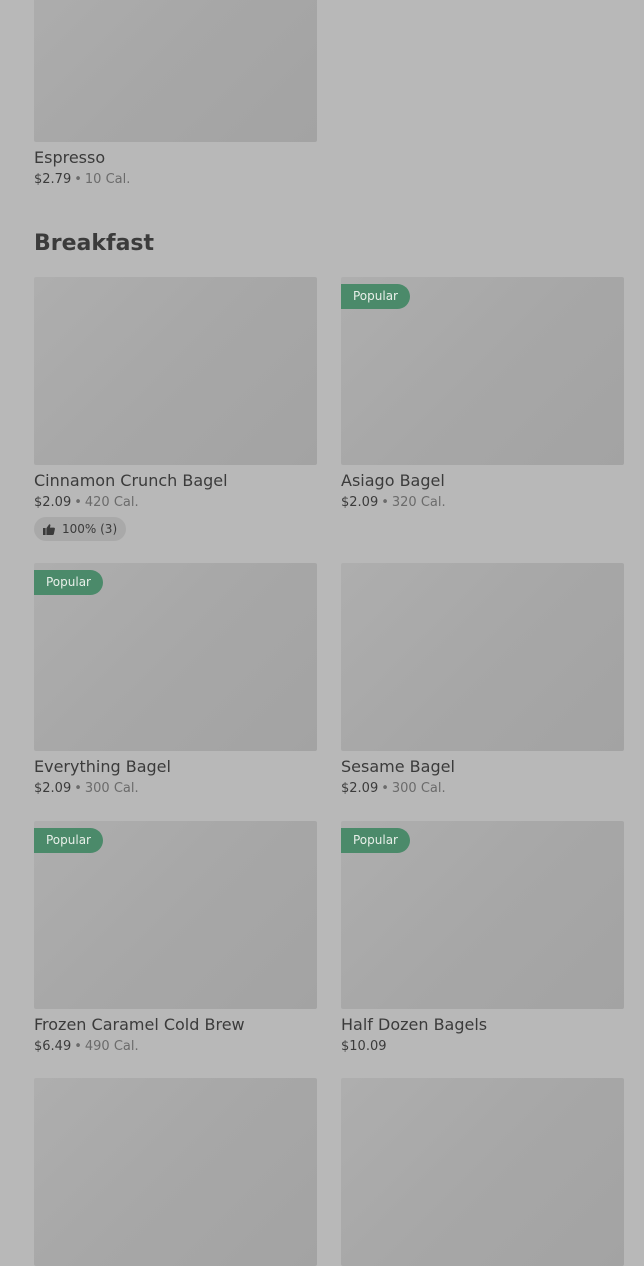  I want to click on rating-badge: 100% (3), so click(80, 529).